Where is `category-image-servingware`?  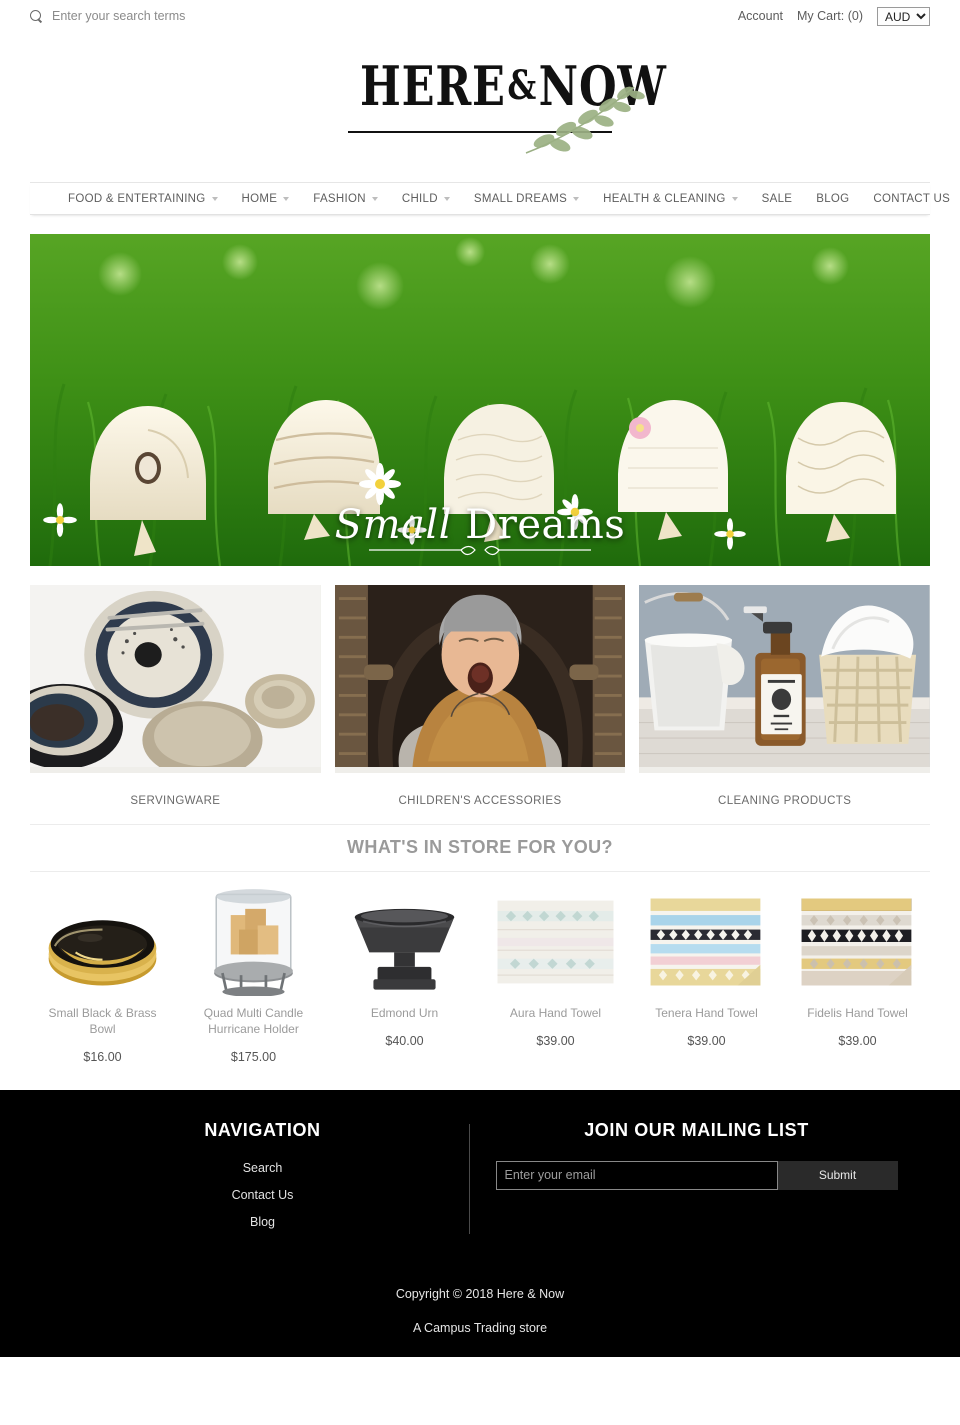 category-image-servingware is located at coordinates (175, 679).